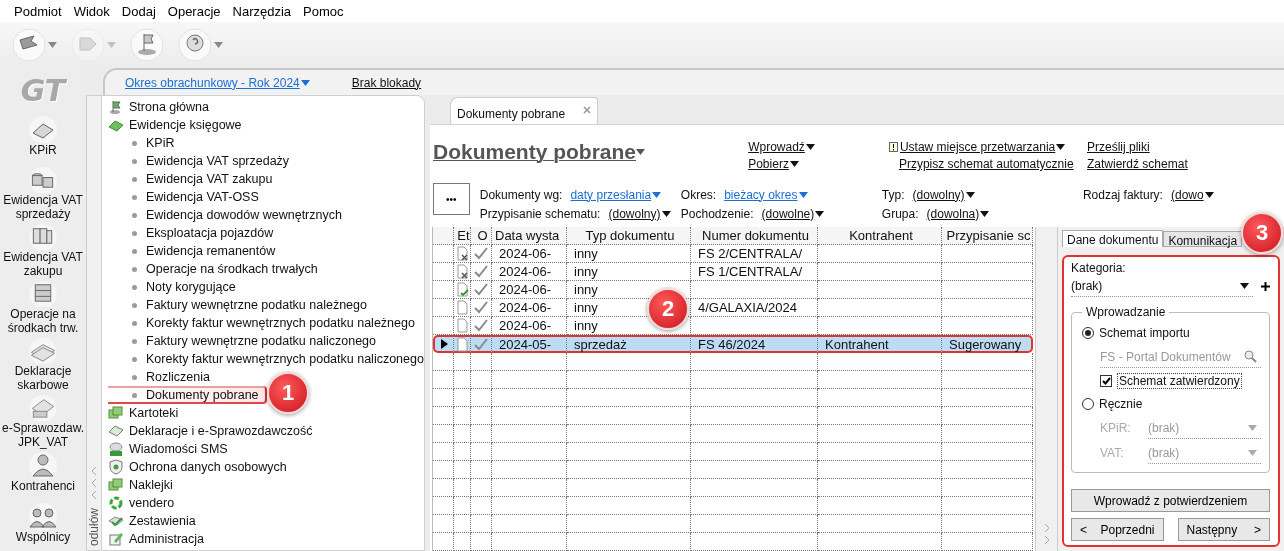 This screenshot has height=551, width=1284. What do you see at coordinates (152, 503) in the screenshot?
I see `tree-item: vendero` at bounding box center [152, 503].